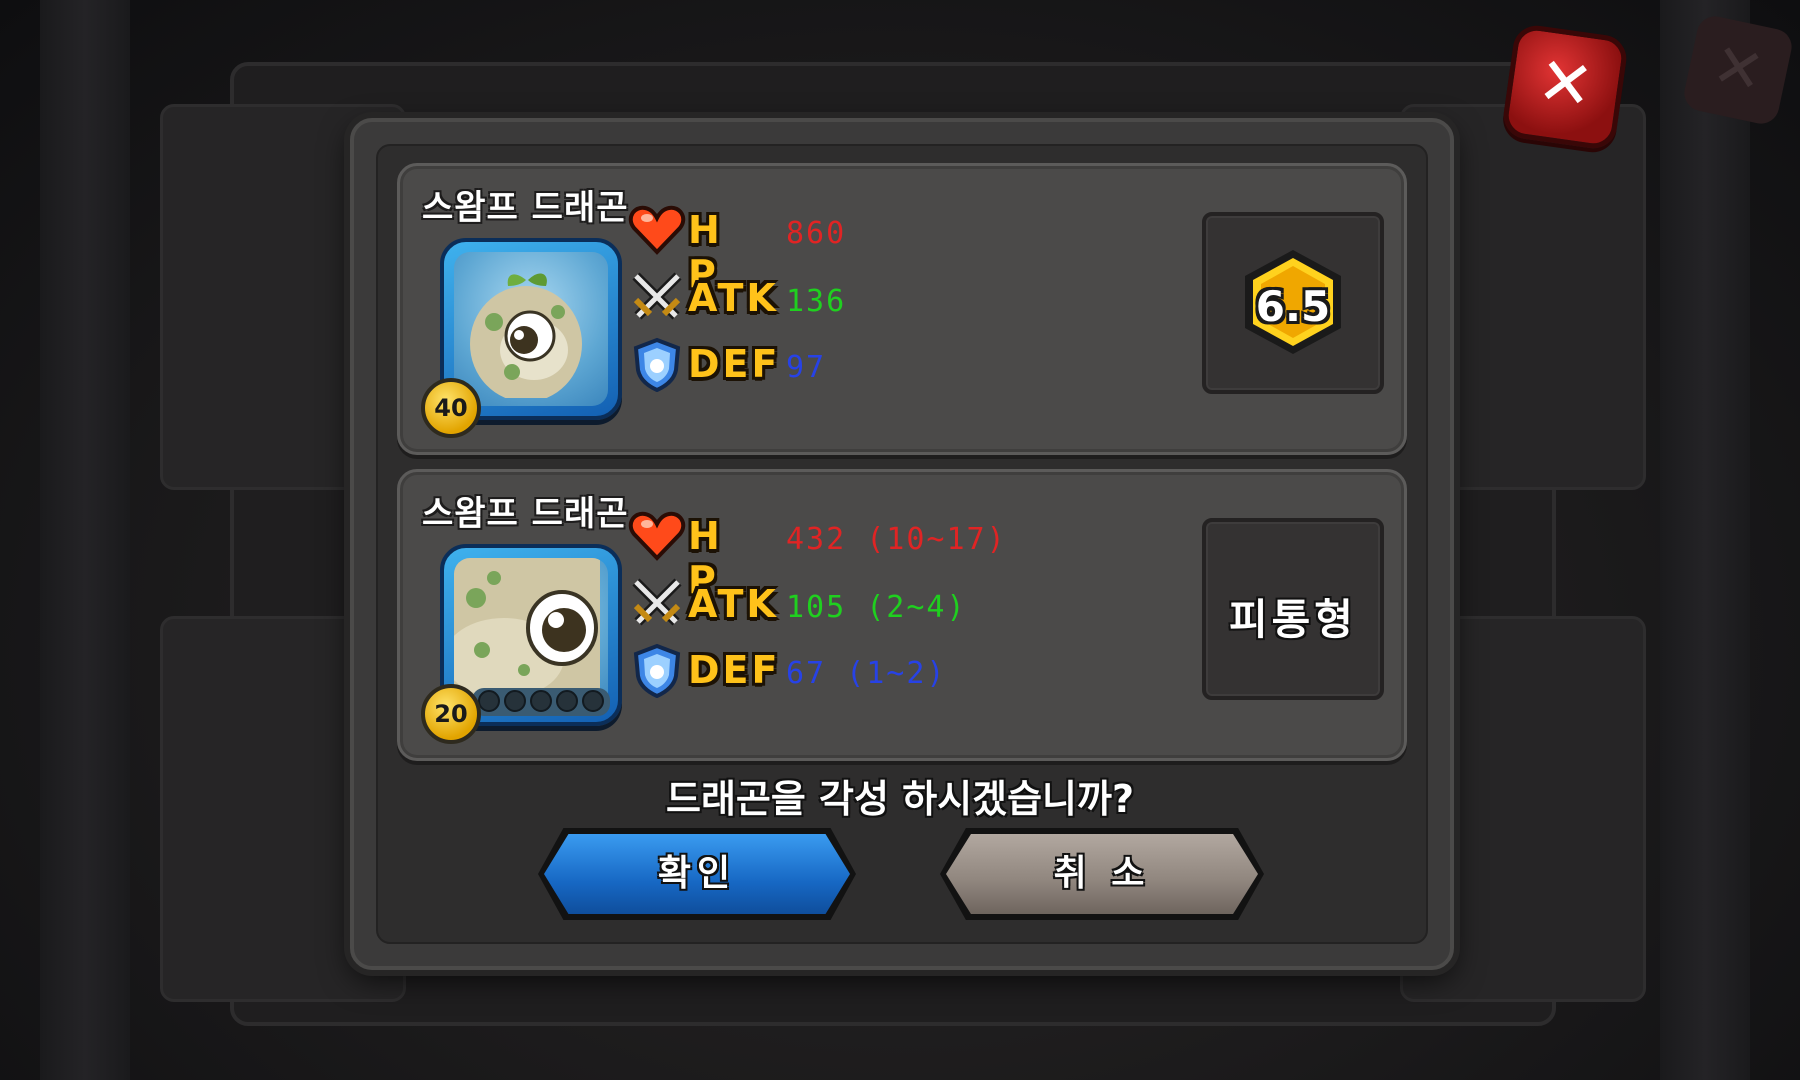  Describe the element at coordinates (1293, 619) in the screenshot. I see `dragon-type: 피통형` at that location.